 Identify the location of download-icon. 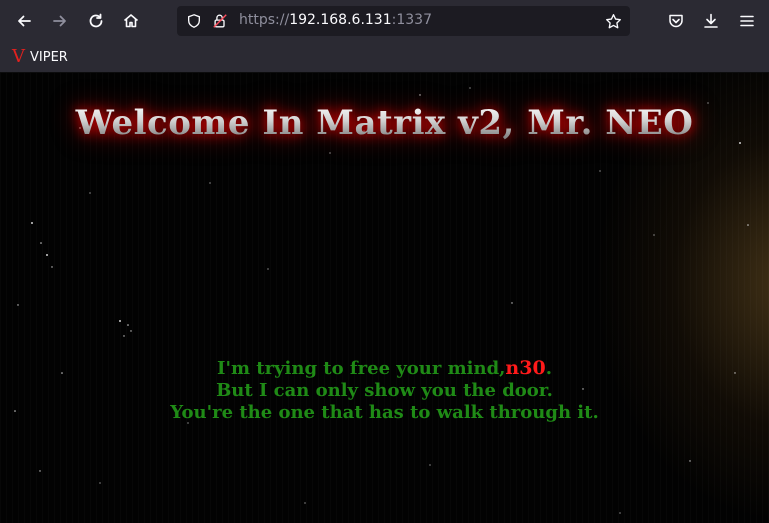
(711, 20).